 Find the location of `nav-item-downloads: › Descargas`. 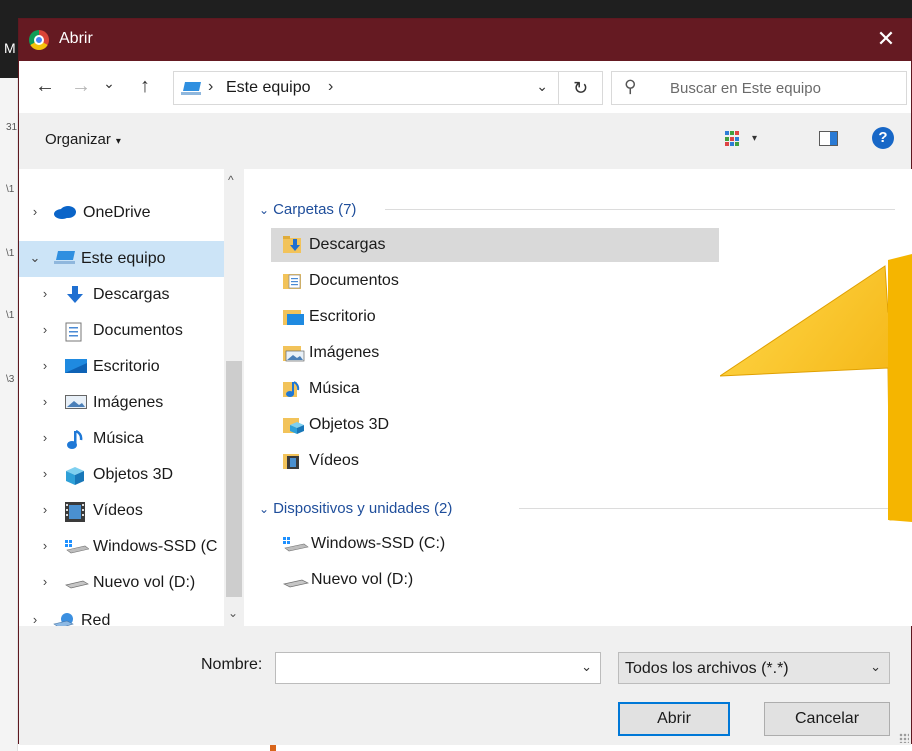

nav-item-downloads: › Descargas is located at coordinates (121, 295).